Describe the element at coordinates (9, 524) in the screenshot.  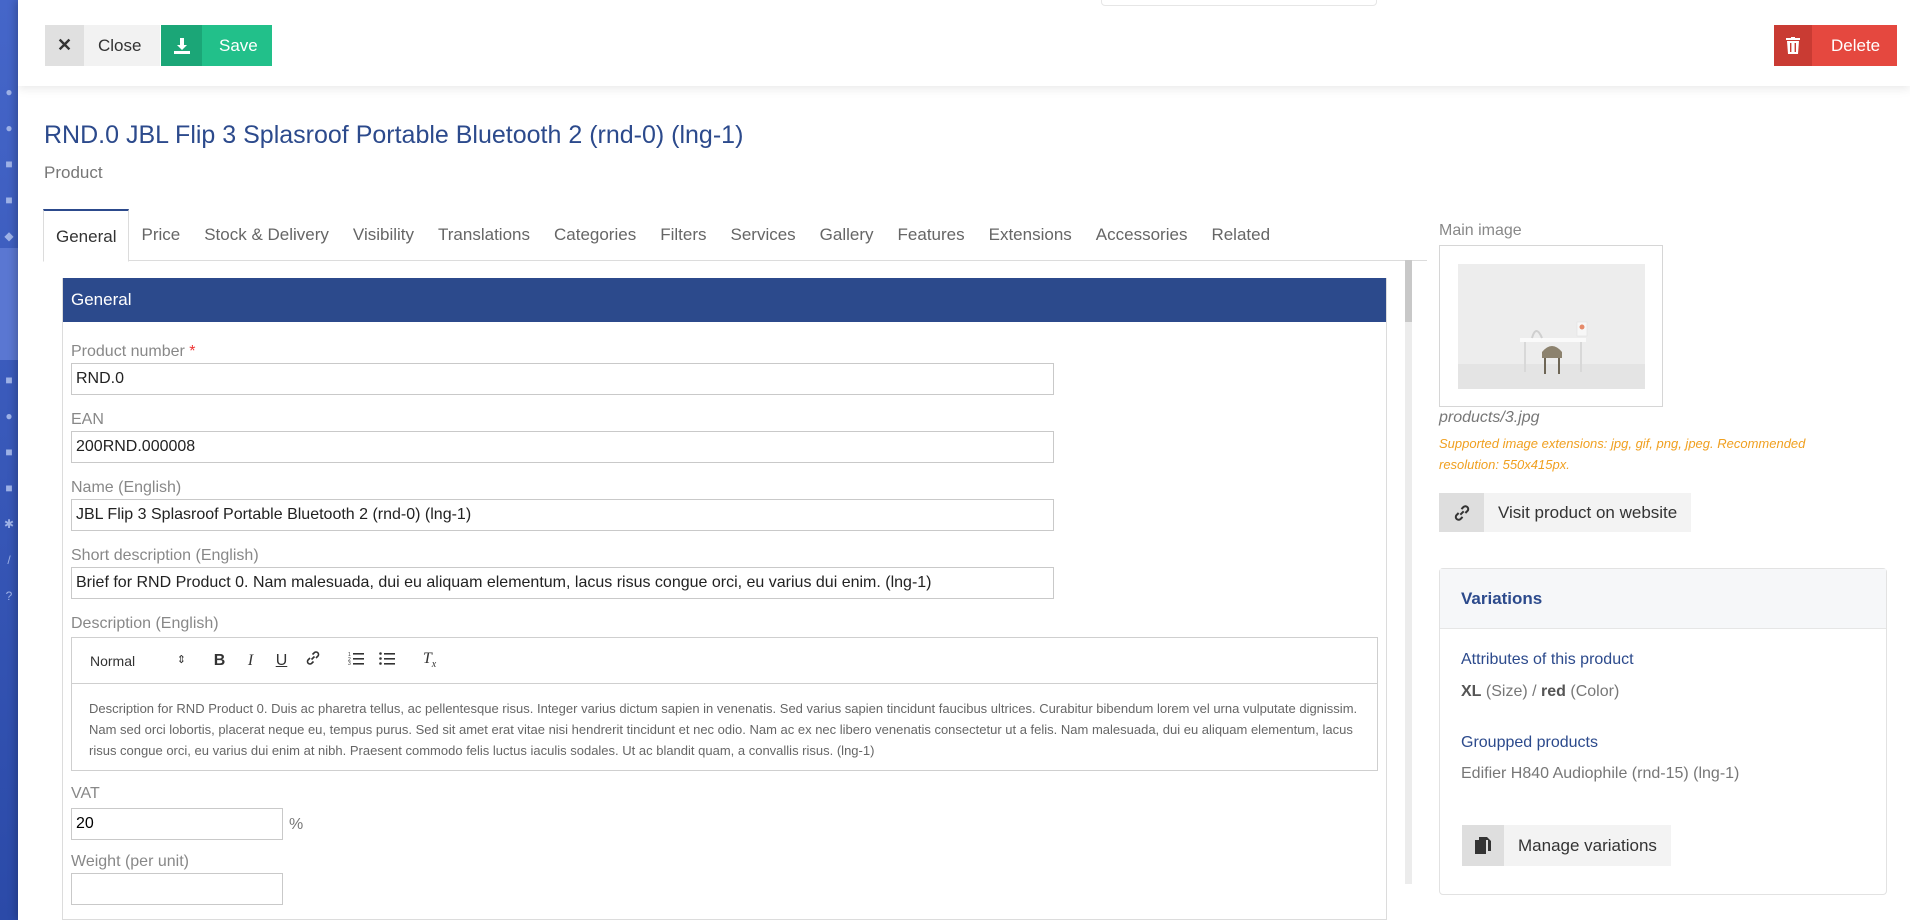
I see `gear-icon: ✱` at that location.